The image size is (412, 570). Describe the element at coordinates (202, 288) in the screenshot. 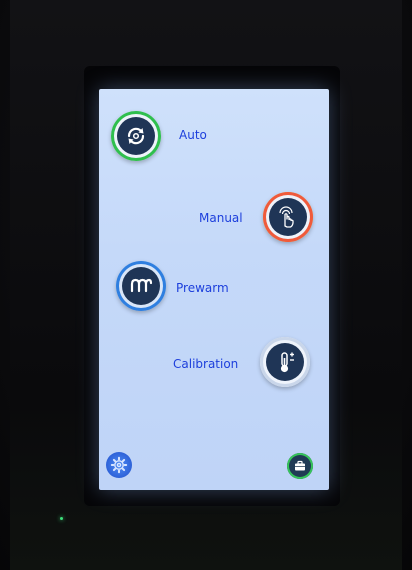

I see `prewarm-mode-label: Prewarm` at that location.